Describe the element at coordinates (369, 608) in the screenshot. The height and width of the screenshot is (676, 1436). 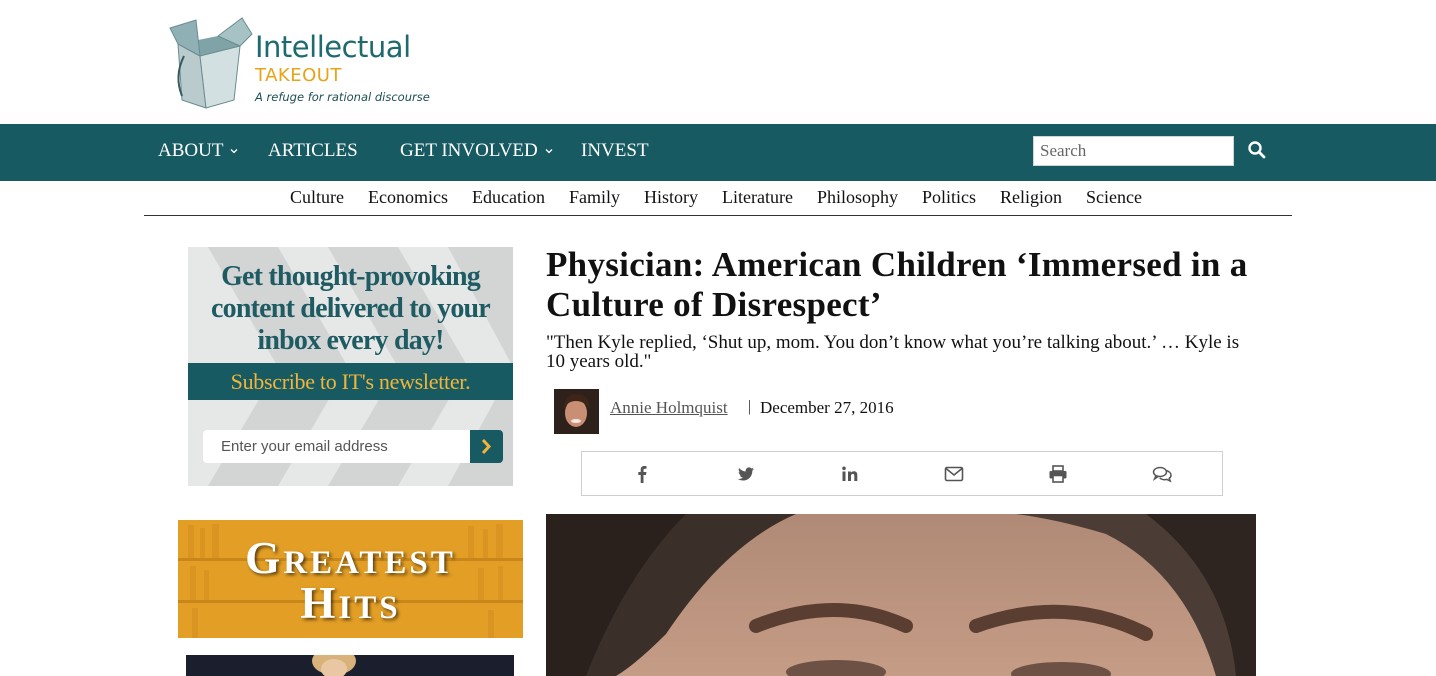
I see `hits-rest: ITS` at that location.